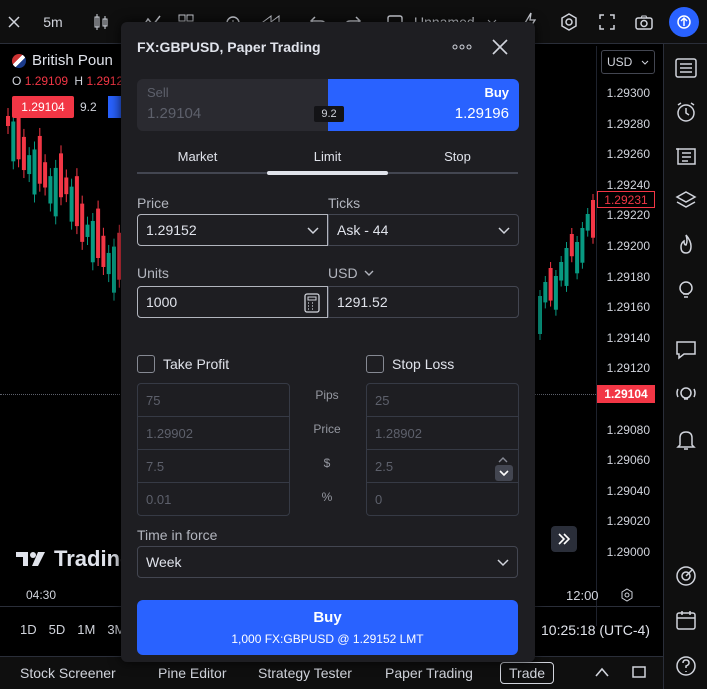  Describe the element at coordinates (429, 673) in the screenshot. I see `tab-paper-trading: Paper Trading` at that location.